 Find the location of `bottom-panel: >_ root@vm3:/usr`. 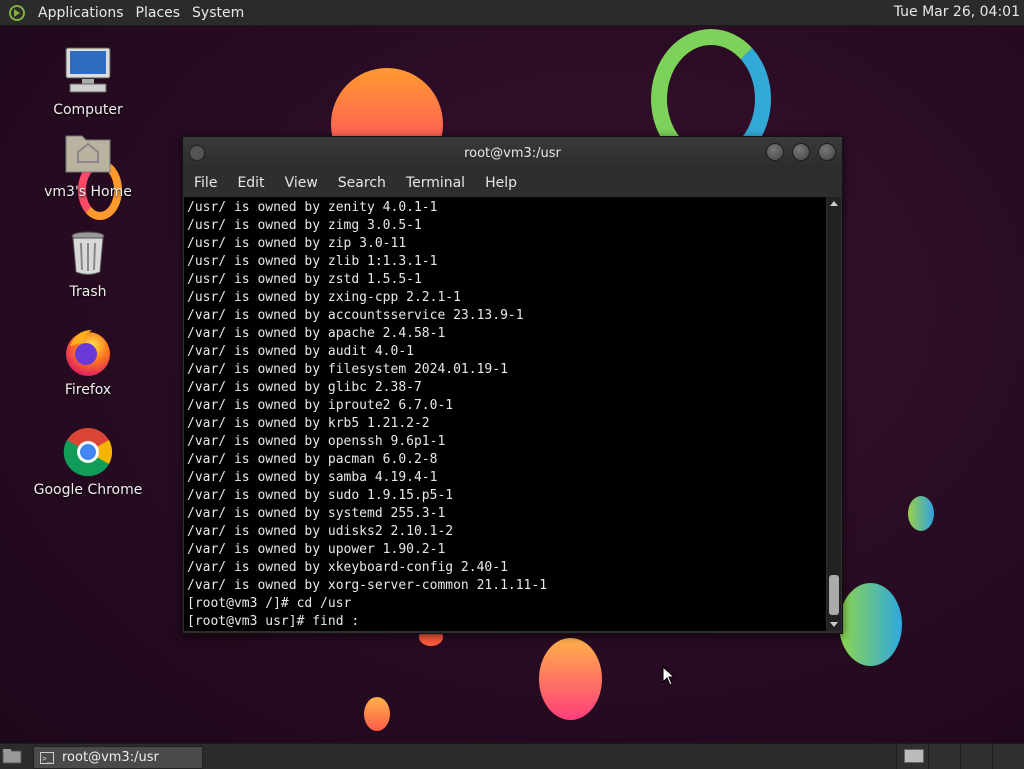

bottom-panel: >_ root@vm3:/usr is located at coordinates (512, 756).